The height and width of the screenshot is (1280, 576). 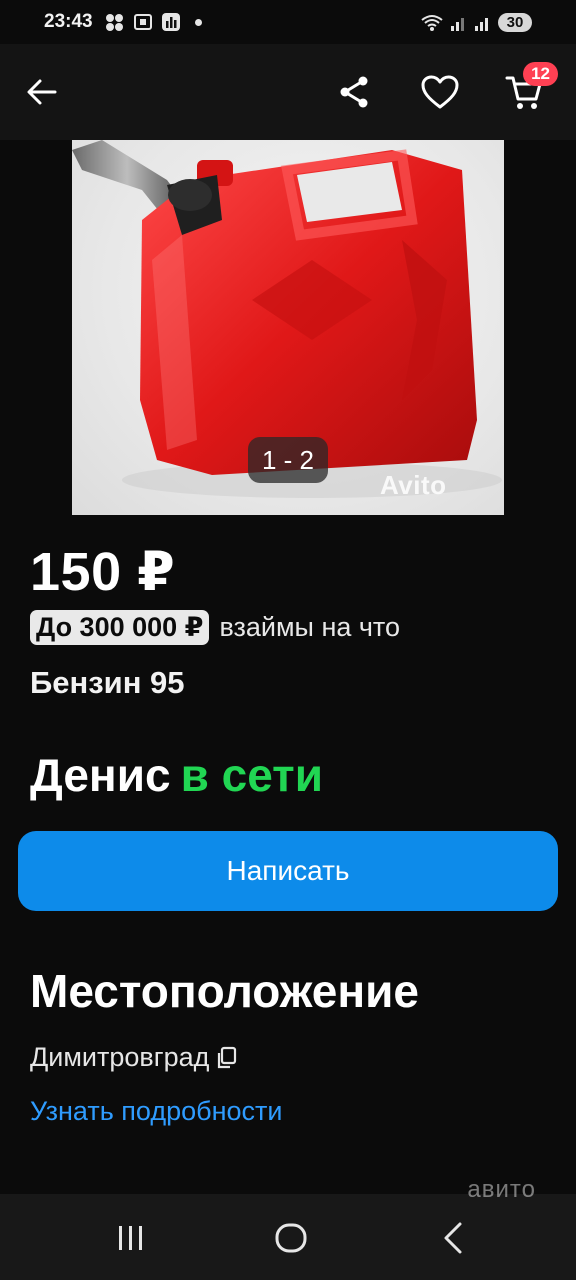 I want to click on heart-icon, so click(x=440, y=92).